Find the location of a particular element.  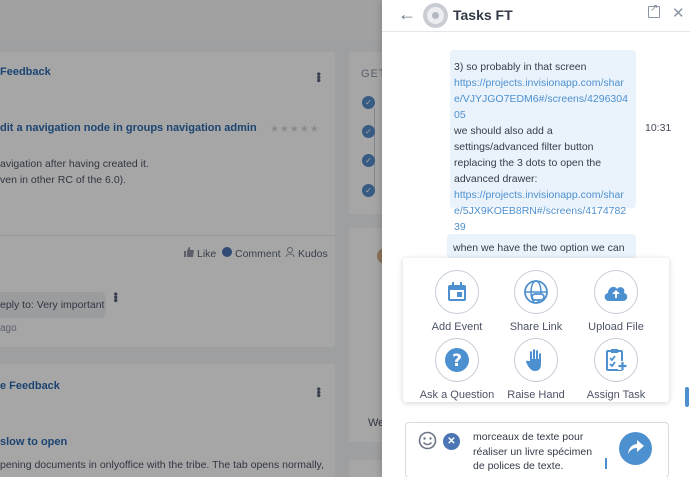

close-actions-icon: ✕ is located at coordinates (451, 441).